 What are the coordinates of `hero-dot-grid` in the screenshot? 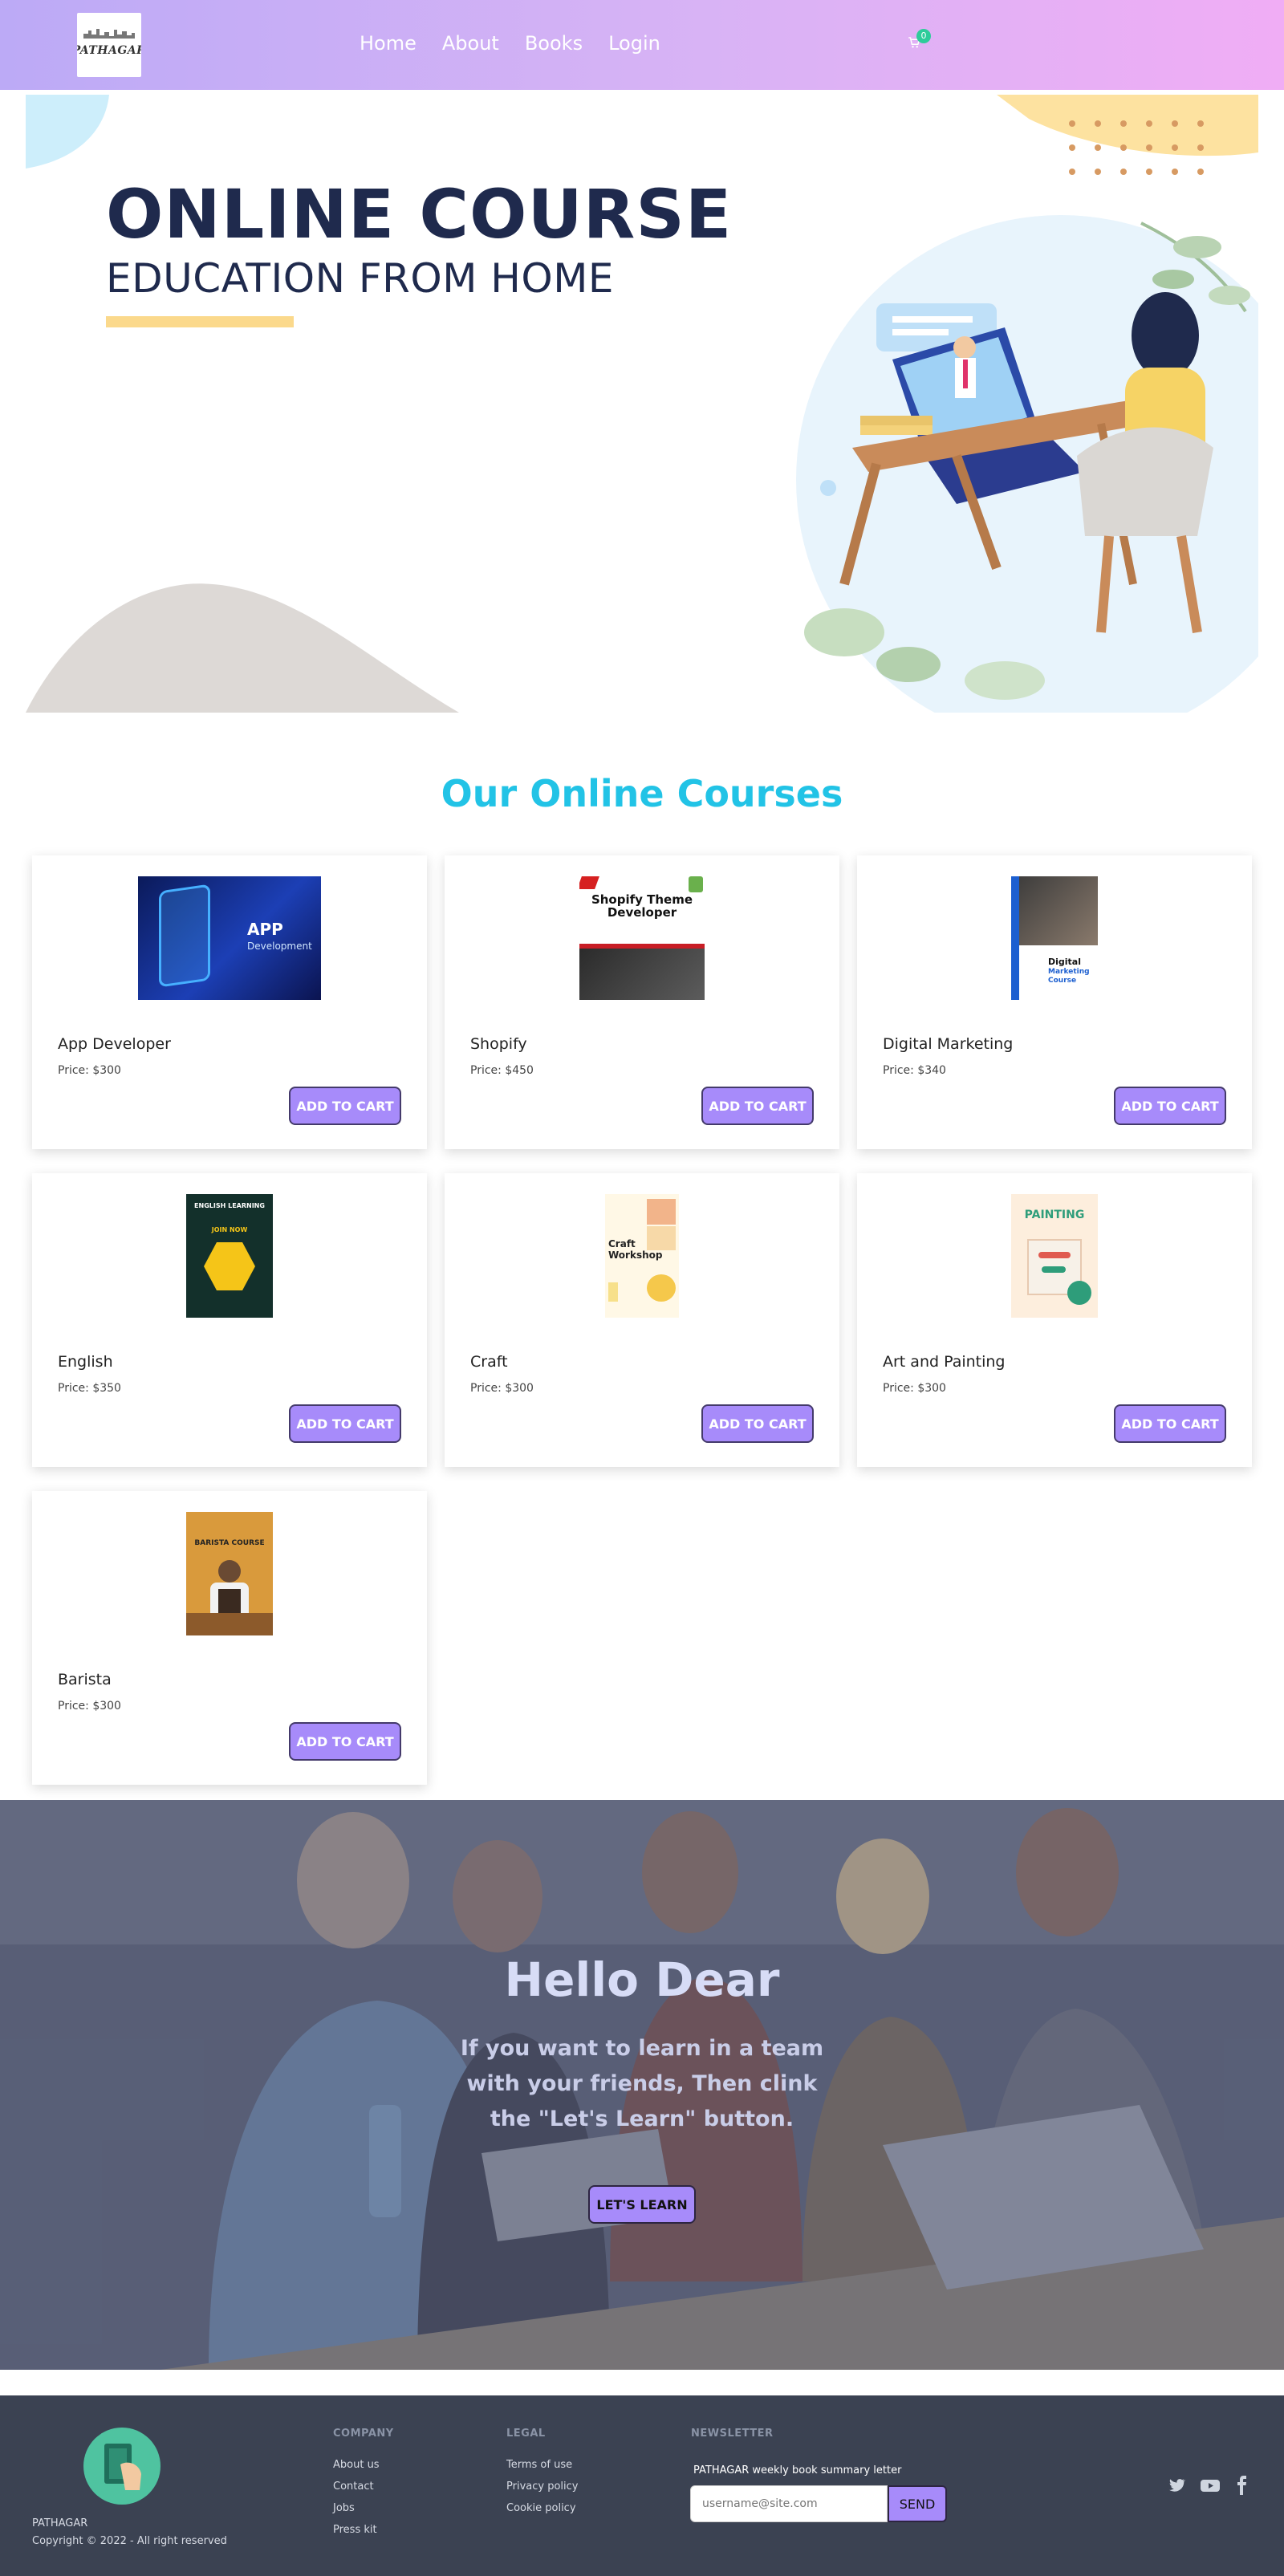 It's located at (1136, 147).